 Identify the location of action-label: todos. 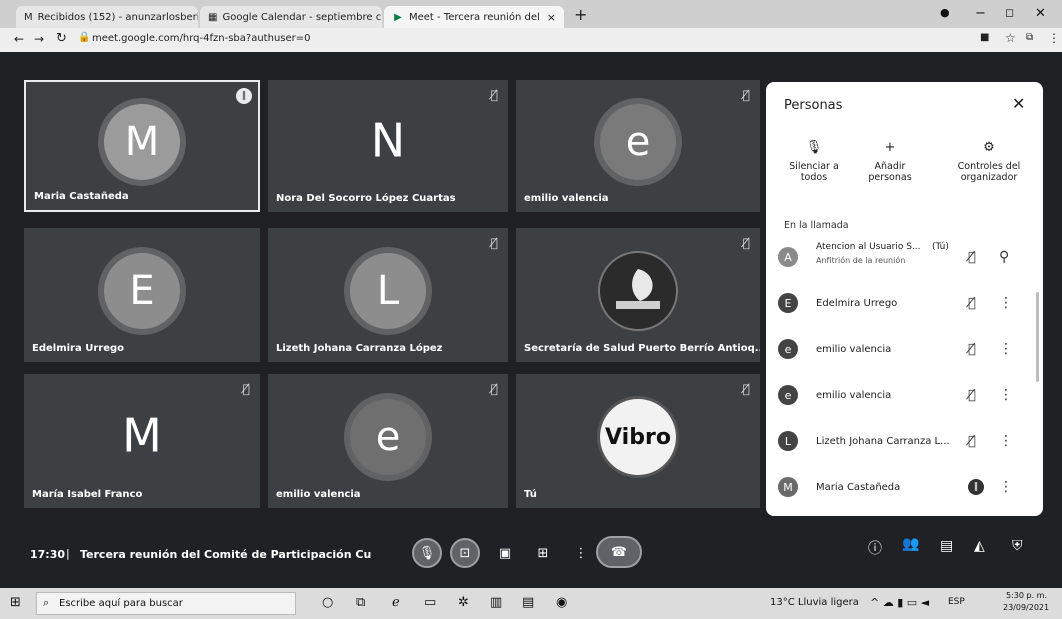
(814, 177).